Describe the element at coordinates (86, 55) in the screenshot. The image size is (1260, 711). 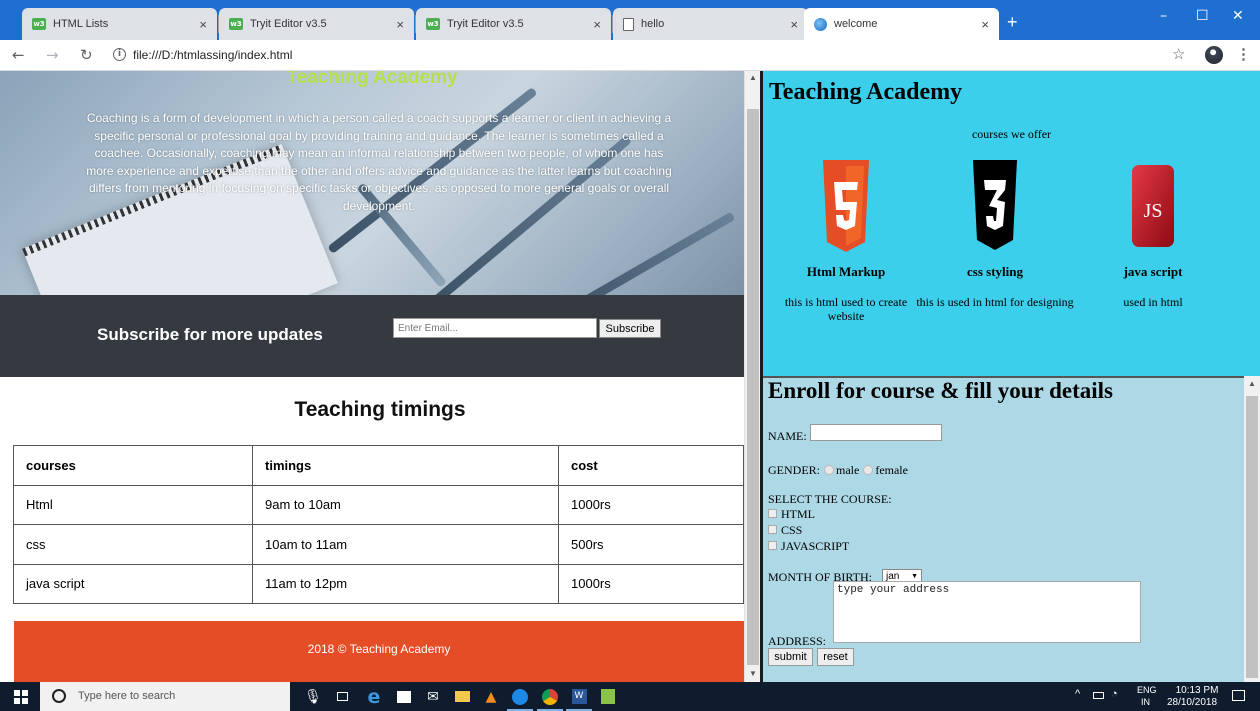
I see `reload-icon: ↻` at that location.